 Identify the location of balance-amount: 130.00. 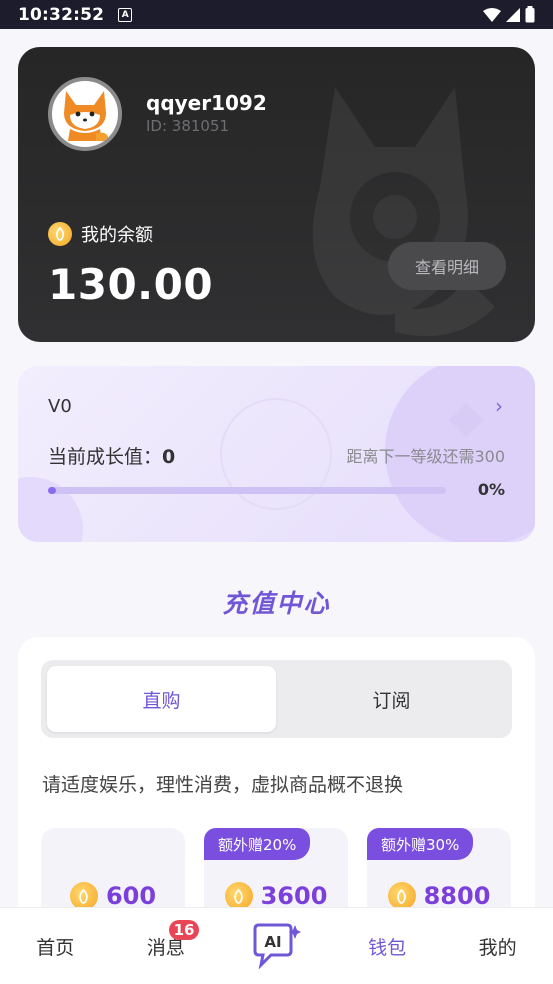
(131, 284).